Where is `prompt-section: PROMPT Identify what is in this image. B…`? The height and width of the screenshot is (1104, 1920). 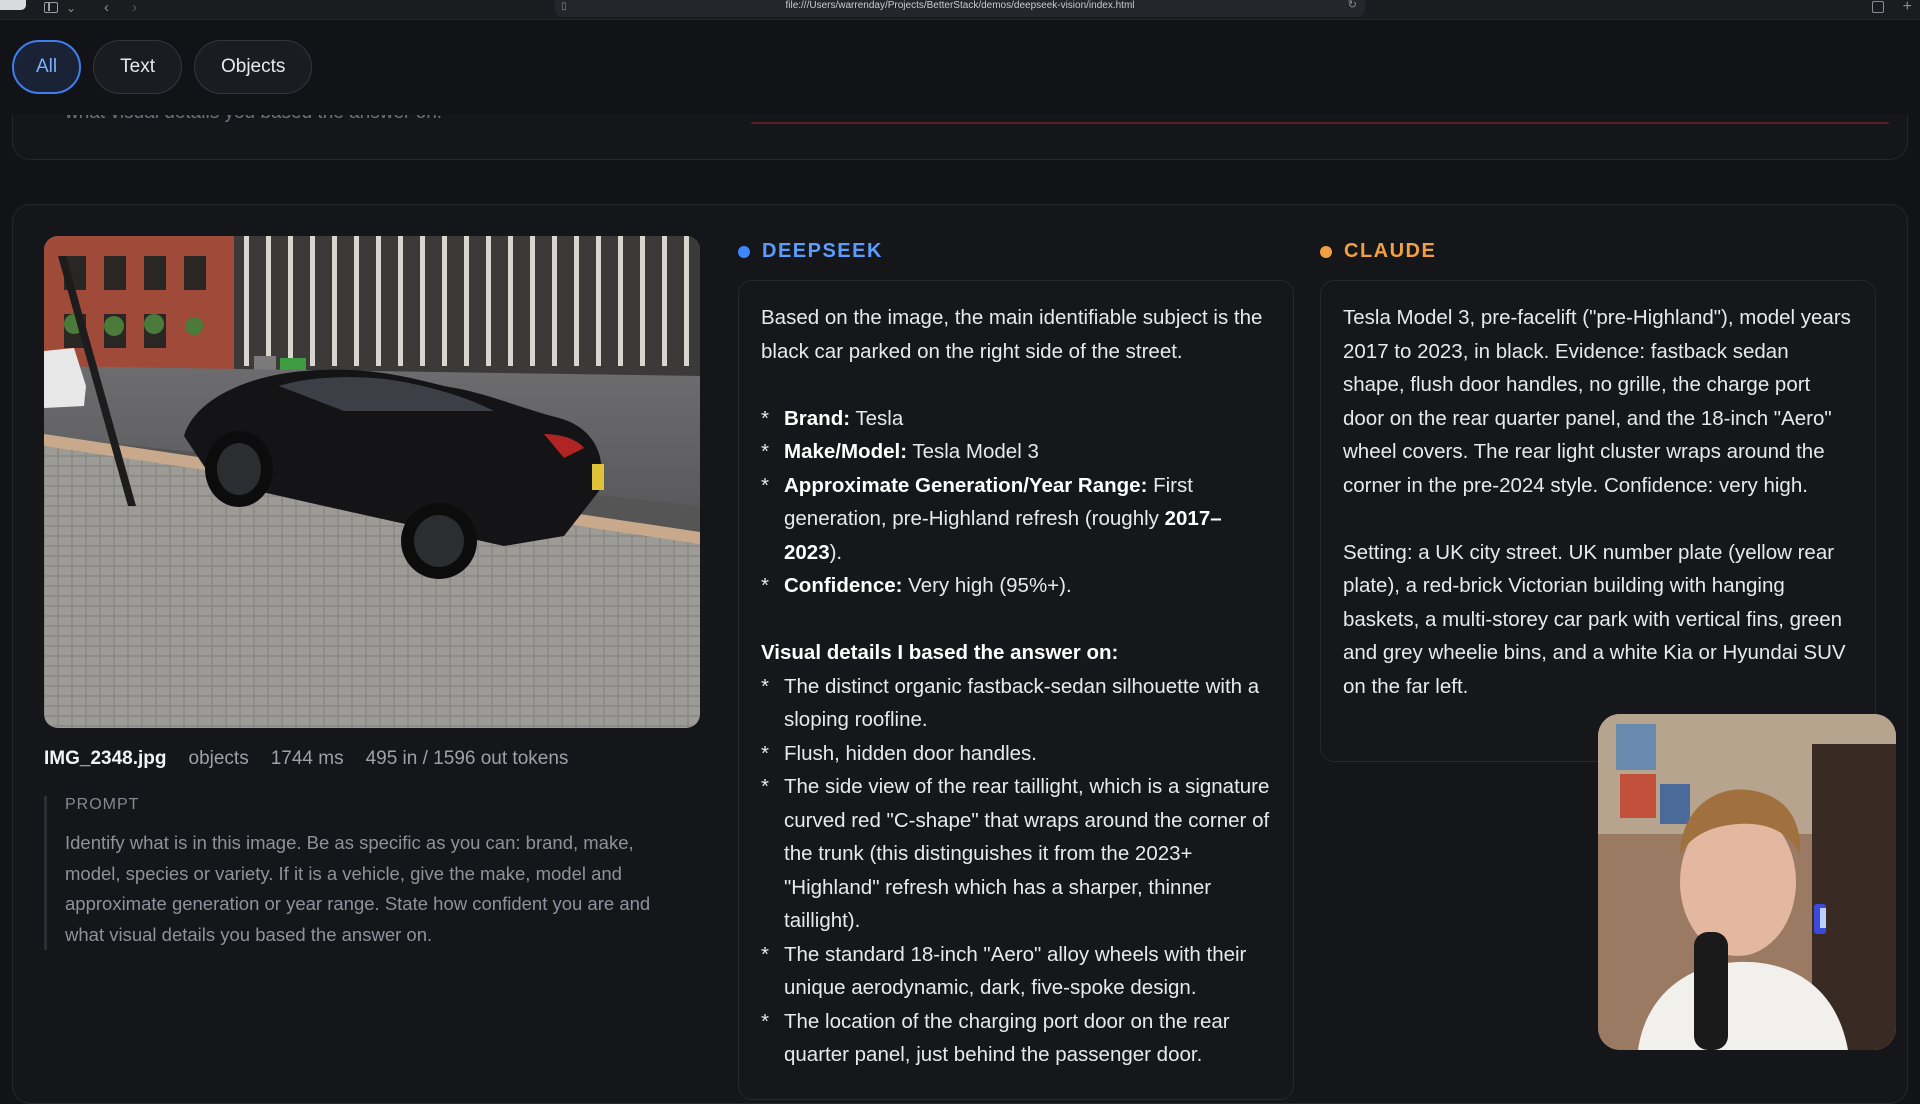 prompt-section: PROMPT Identify what is in this image. B… is located at coordinates (364, 873).